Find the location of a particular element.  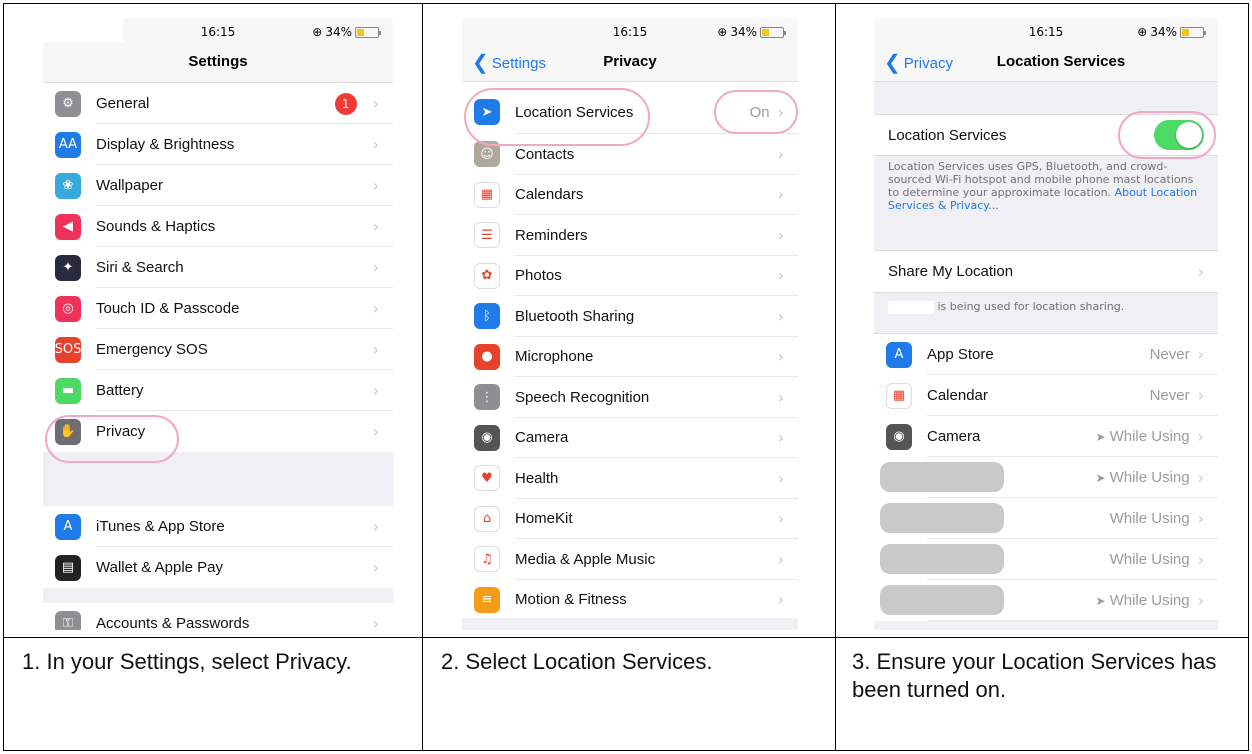

app-store-icon: A is located at coordinates (68, 526).